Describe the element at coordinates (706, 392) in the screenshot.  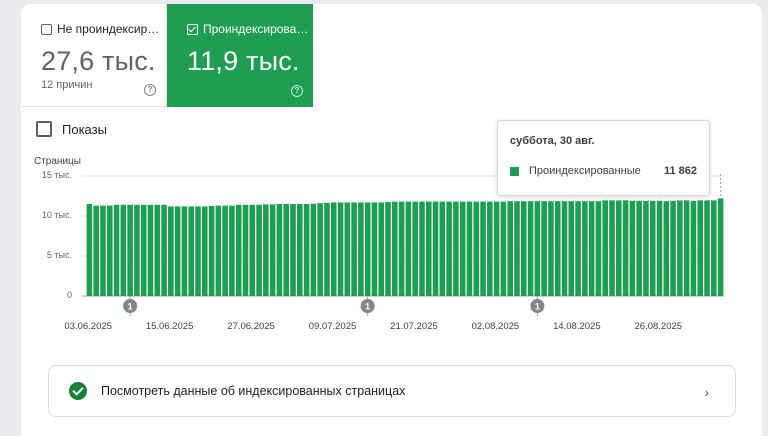
I see `chevron-right-icon: ›` at that location.